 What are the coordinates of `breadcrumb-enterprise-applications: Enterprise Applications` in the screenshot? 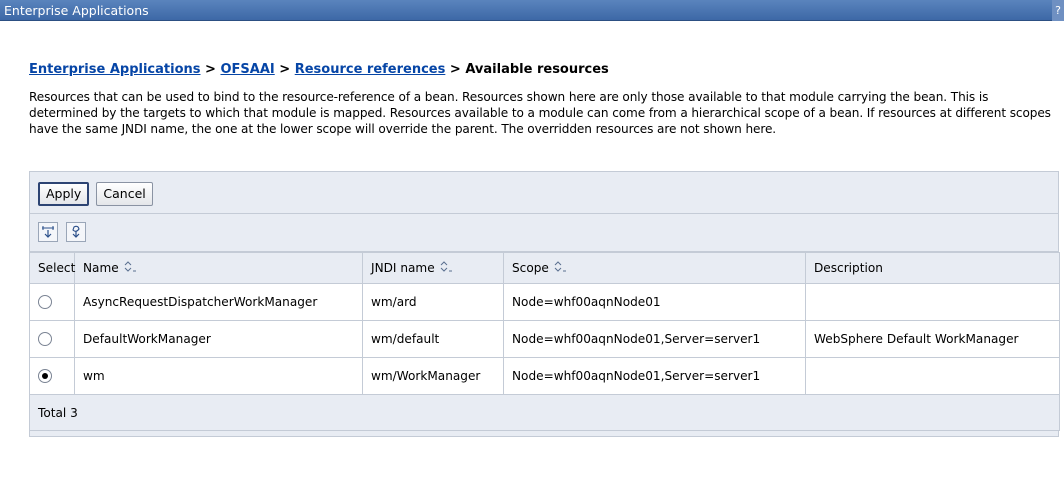 It's located at (115, 69).